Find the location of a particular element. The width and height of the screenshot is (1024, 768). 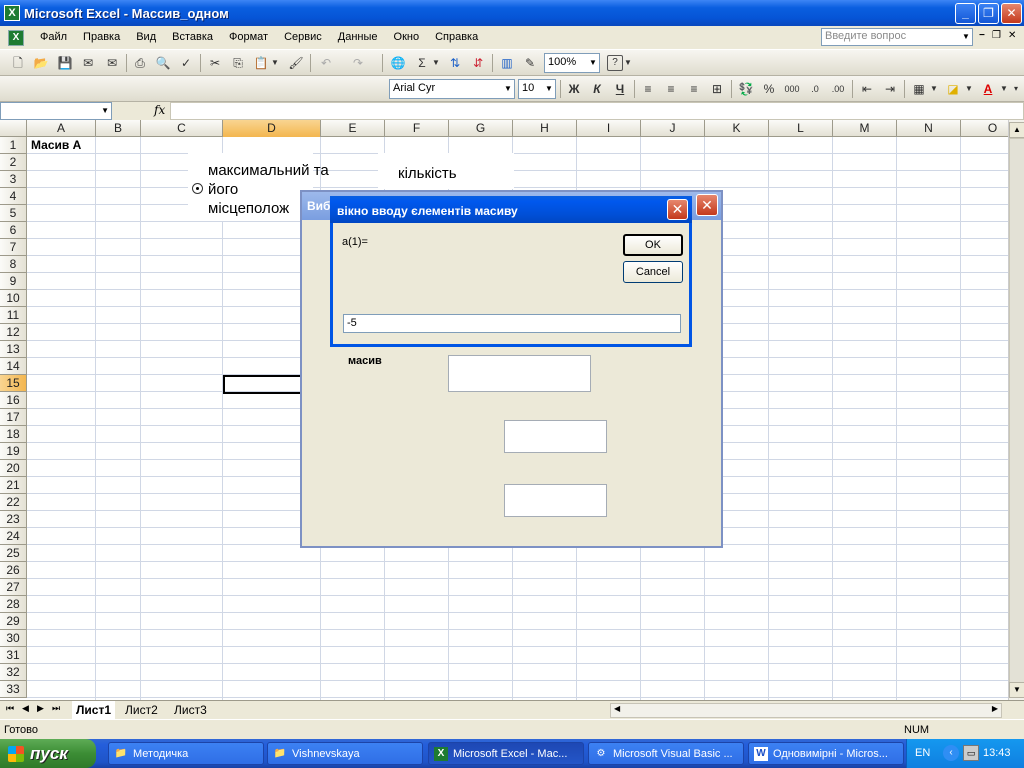

doc-minimize-icon: − is located at coordinates (982, 35).